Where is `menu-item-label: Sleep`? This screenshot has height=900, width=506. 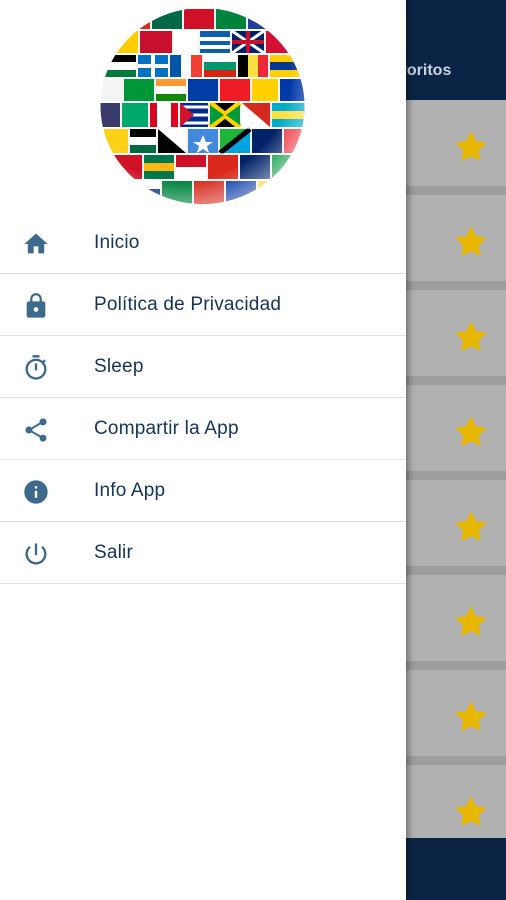 menu-item-label: Sleep is located at coordinates (119, 366).